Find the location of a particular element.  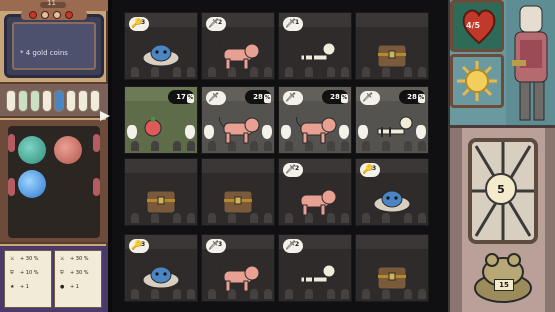

card-badge: 🗡 3 is located at coordinates (216, 246).